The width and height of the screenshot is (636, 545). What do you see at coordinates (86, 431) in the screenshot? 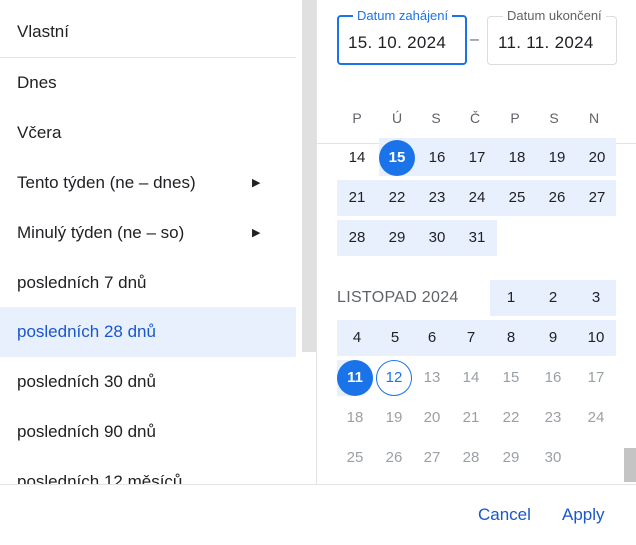
I see `preset-item-label: posledních 90 dnů` at bounding box center [86, 431].